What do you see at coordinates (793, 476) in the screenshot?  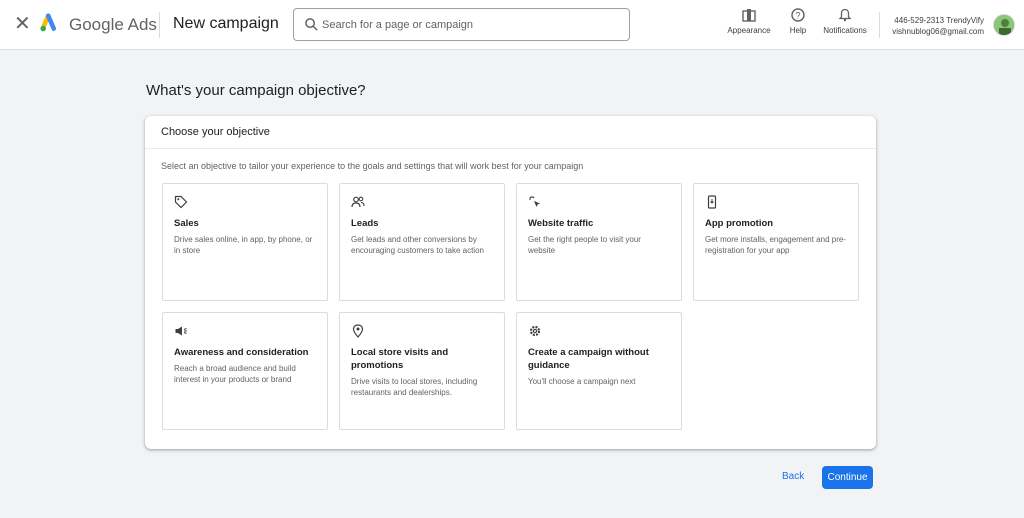 I see `back-button: Back` at bounding box center [793, 476].